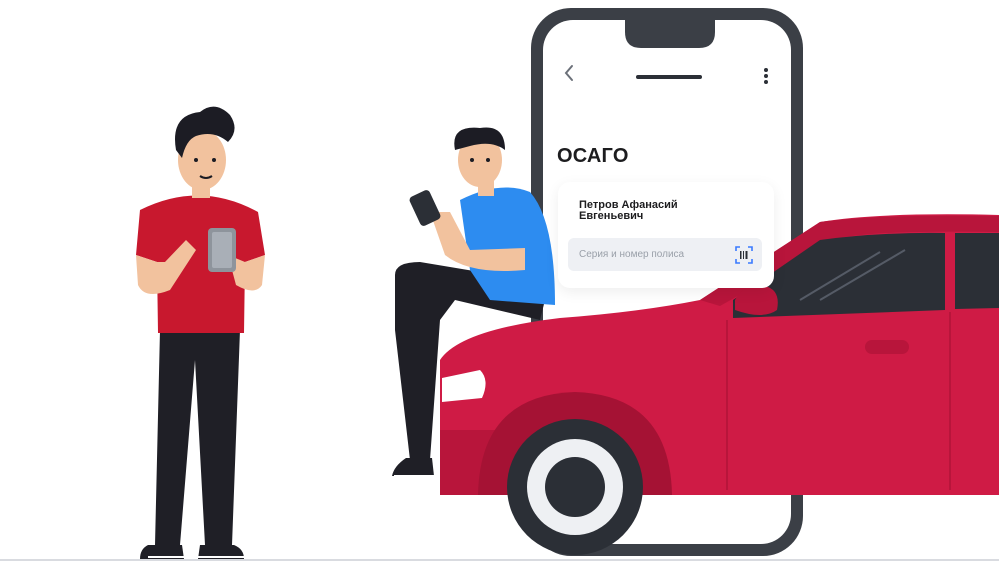 Image resolution: width=999 pixels, height=579 pixels. I want to click on page-title: ОСАГО, so click(593, 156).